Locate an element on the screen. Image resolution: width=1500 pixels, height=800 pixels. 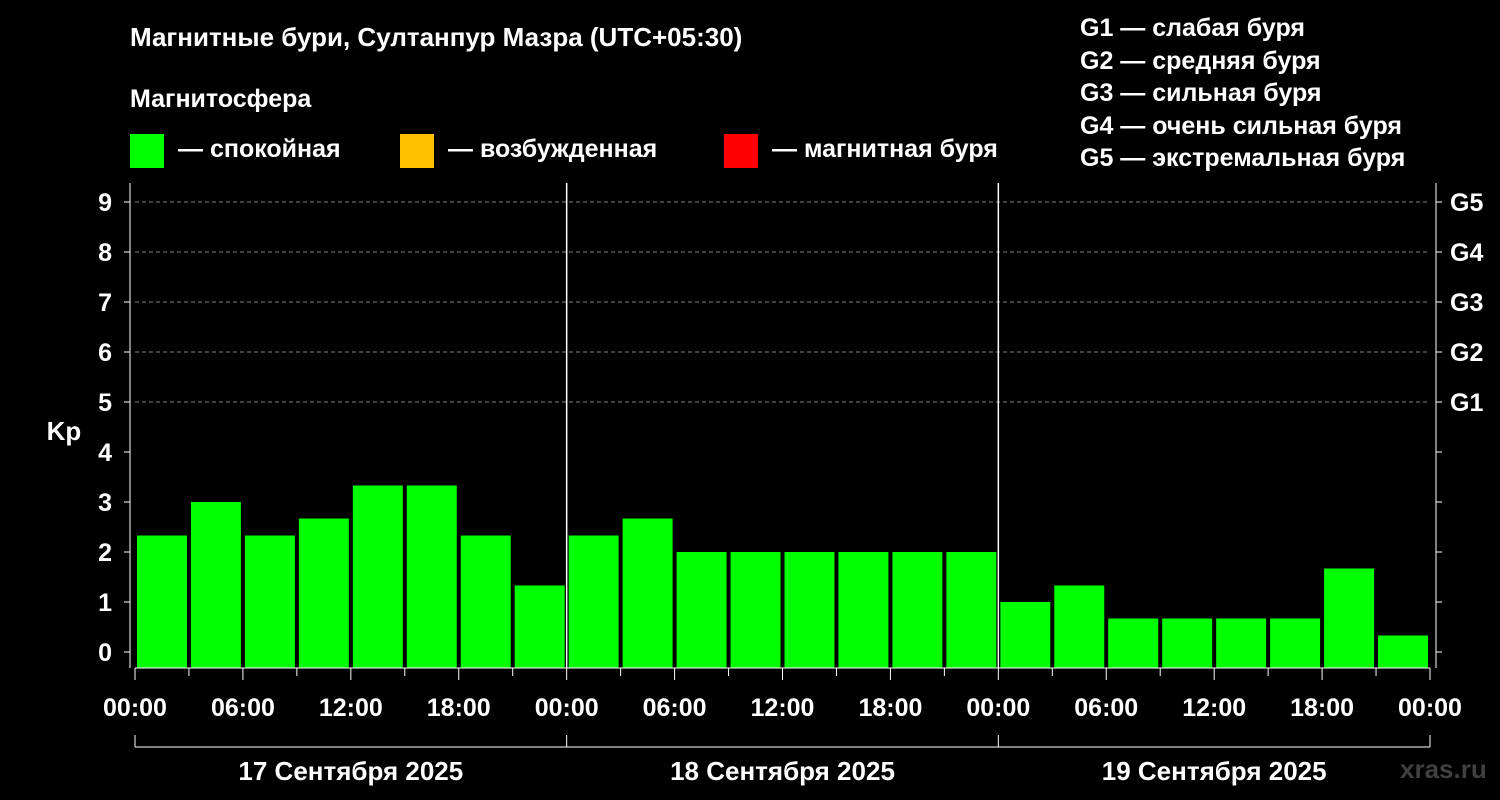
x-tick-label-1: 06:00 is located at coordinates (243, 708).